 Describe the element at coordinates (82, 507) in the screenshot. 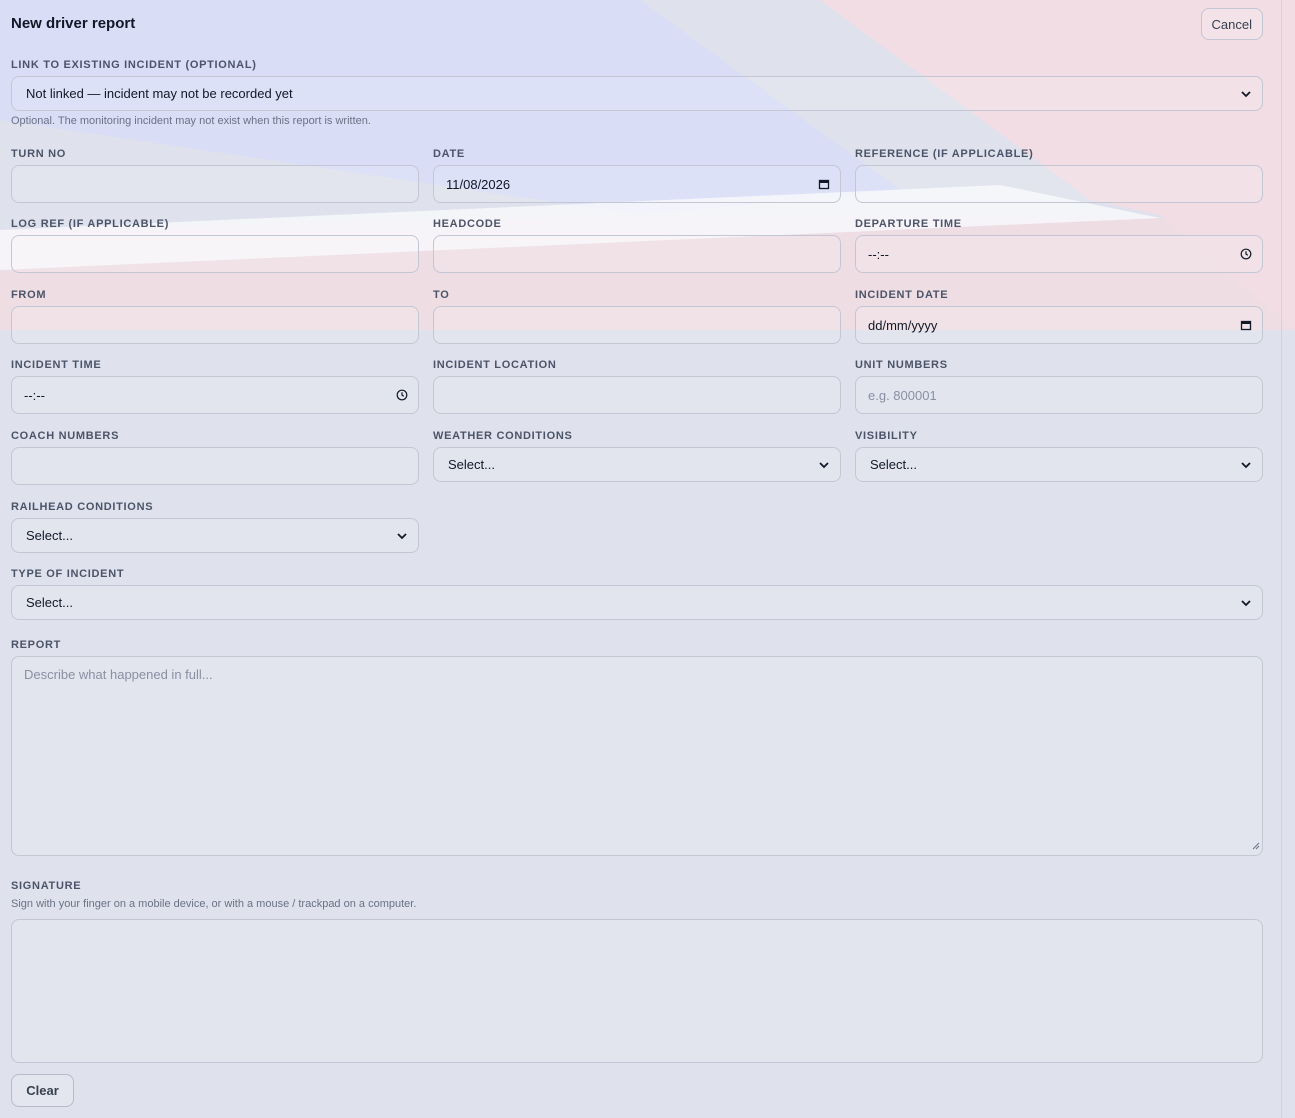

I see `railhead-conditions-label: RAILHEAD CONDITIONS` at that location.